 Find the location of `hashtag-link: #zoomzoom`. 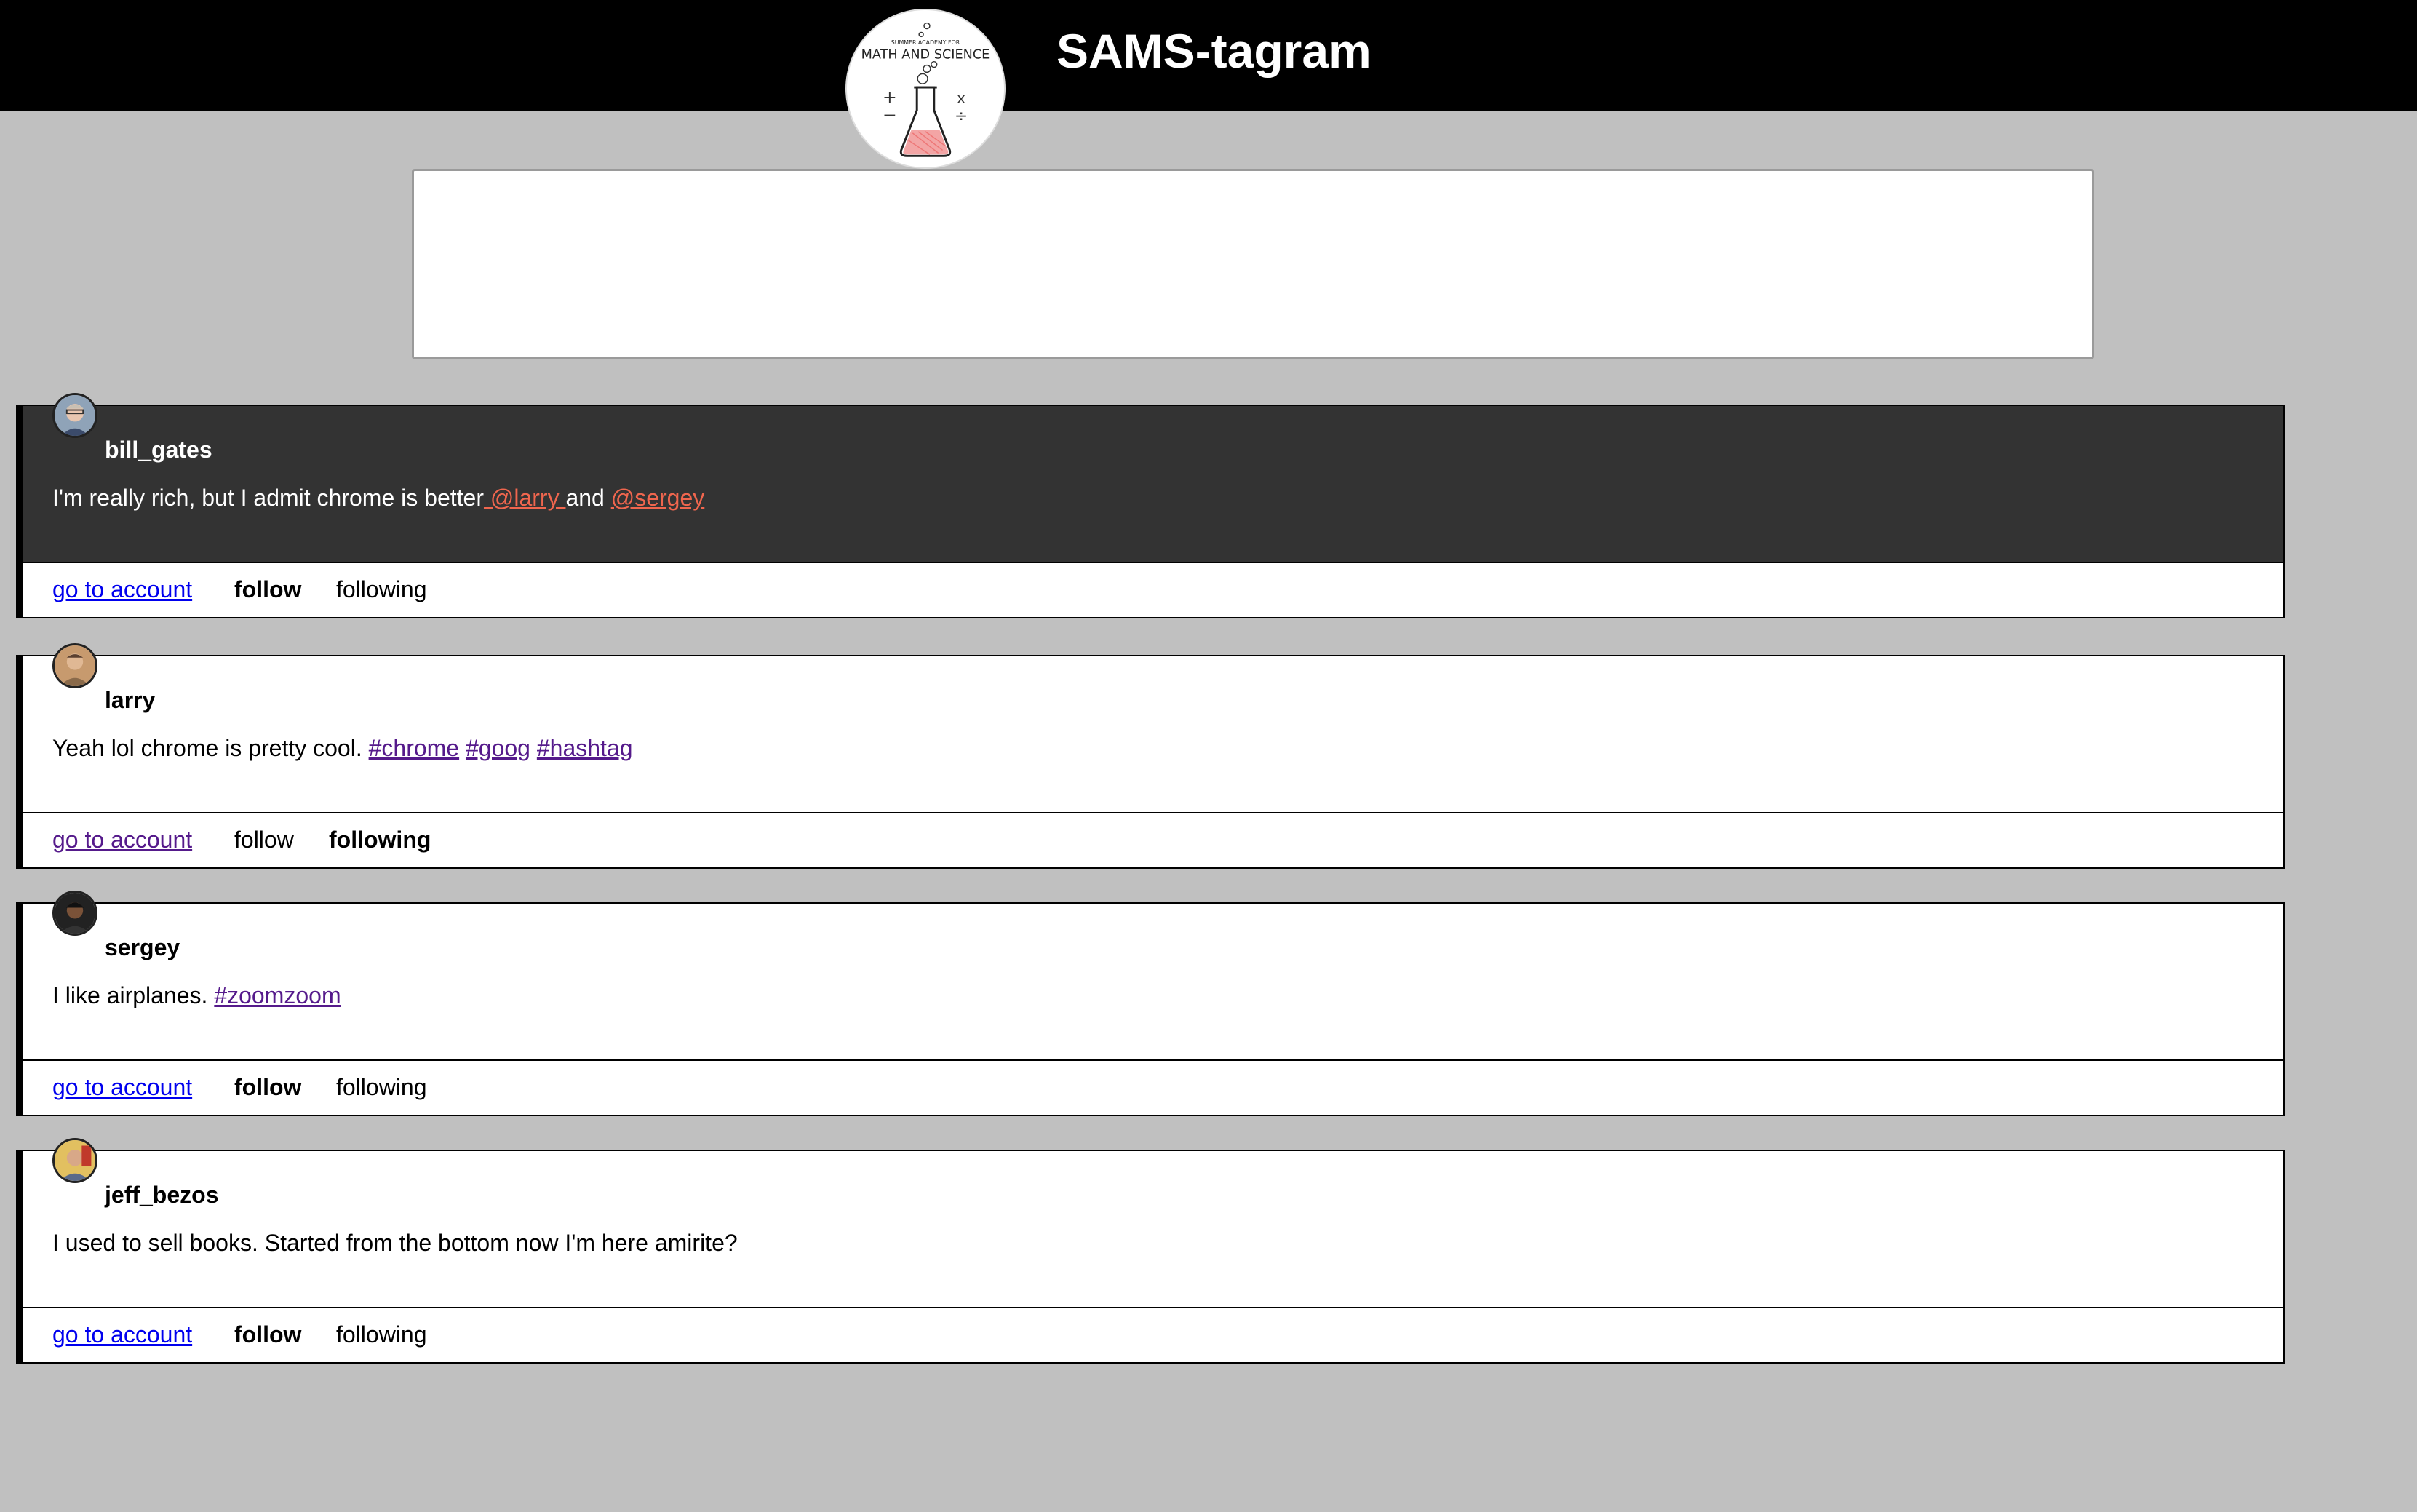

hashtag-link: #zoomzoom is located at coordinates (278, 995).